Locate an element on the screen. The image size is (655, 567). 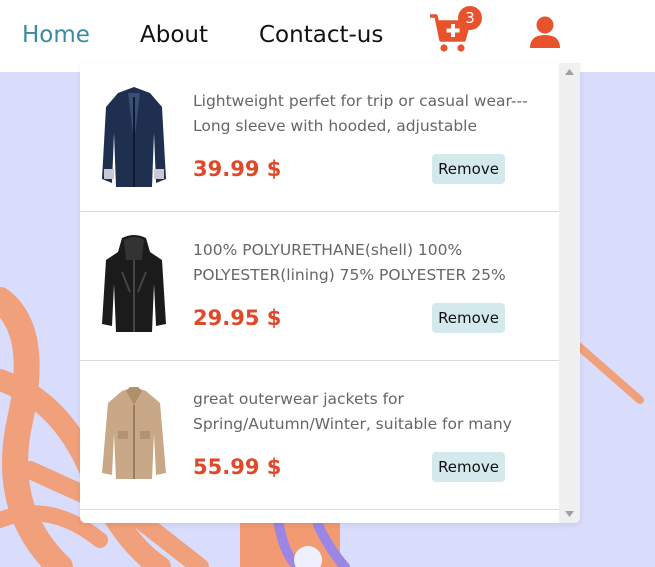
khaki-jacket-image is located at coordinates (134, 433).